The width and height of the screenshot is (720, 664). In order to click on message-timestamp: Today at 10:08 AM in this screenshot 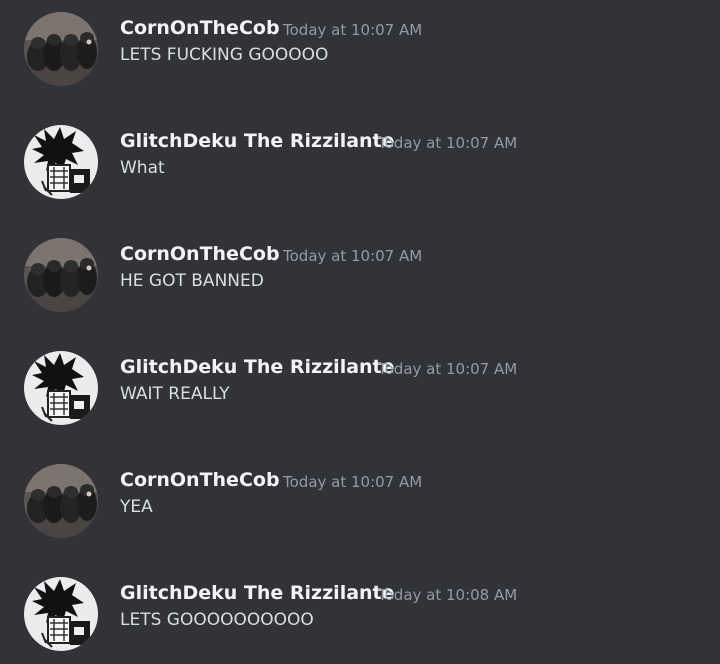, I will do `click(448, 595)`.